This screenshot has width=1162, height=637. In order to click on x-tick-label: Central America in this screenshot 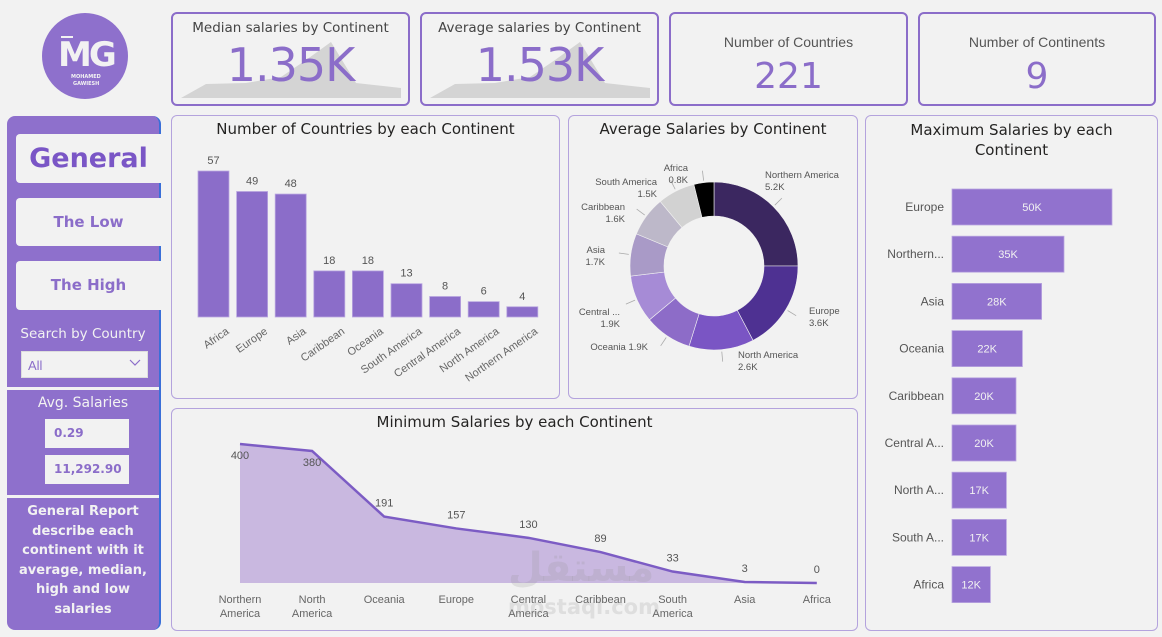, I will do `click(528, 607)`.